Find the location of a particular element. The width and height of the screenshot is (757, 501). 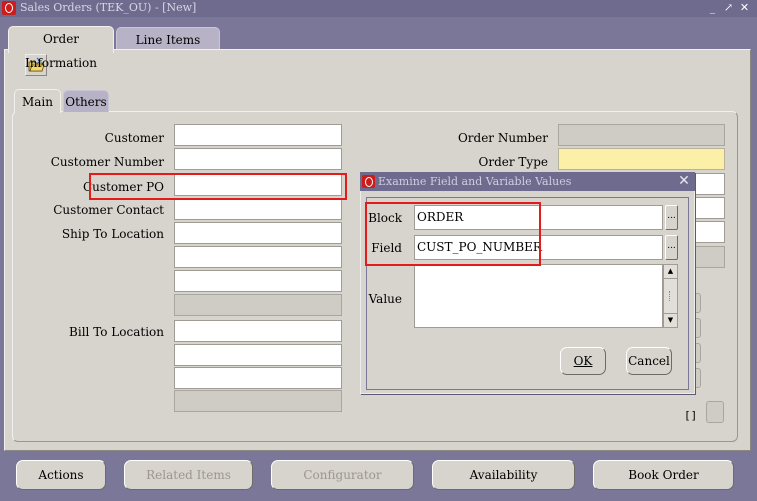

scroll-up-icon: ▲ is located at coordinates (670, 272).